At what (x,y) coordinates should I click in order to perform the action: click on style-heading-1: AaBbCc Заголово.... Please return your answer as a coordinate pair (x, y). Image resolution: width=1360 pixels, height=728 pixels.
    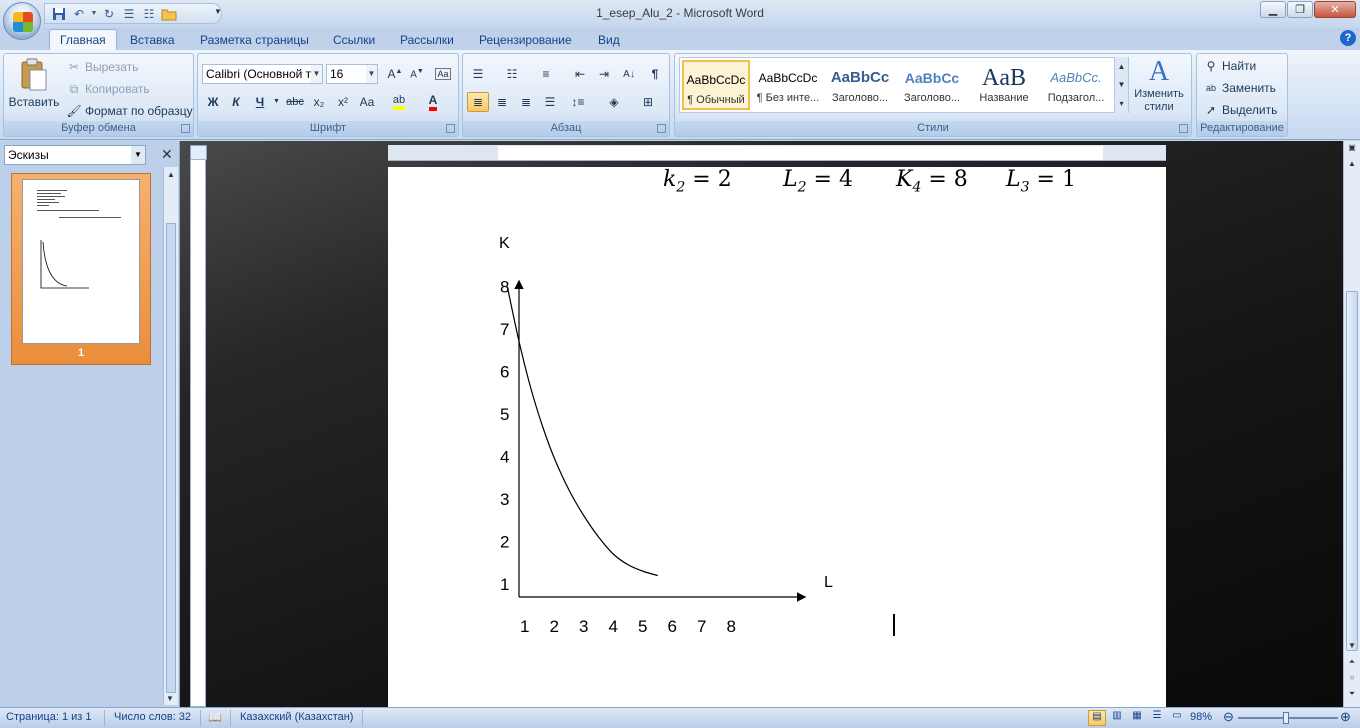
    Looking at the image, I should click on (860, 85).